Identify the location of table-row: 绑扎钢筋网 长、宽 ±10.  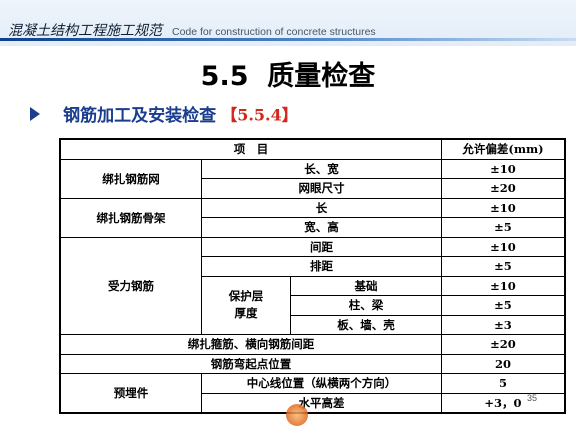
(312, 178).